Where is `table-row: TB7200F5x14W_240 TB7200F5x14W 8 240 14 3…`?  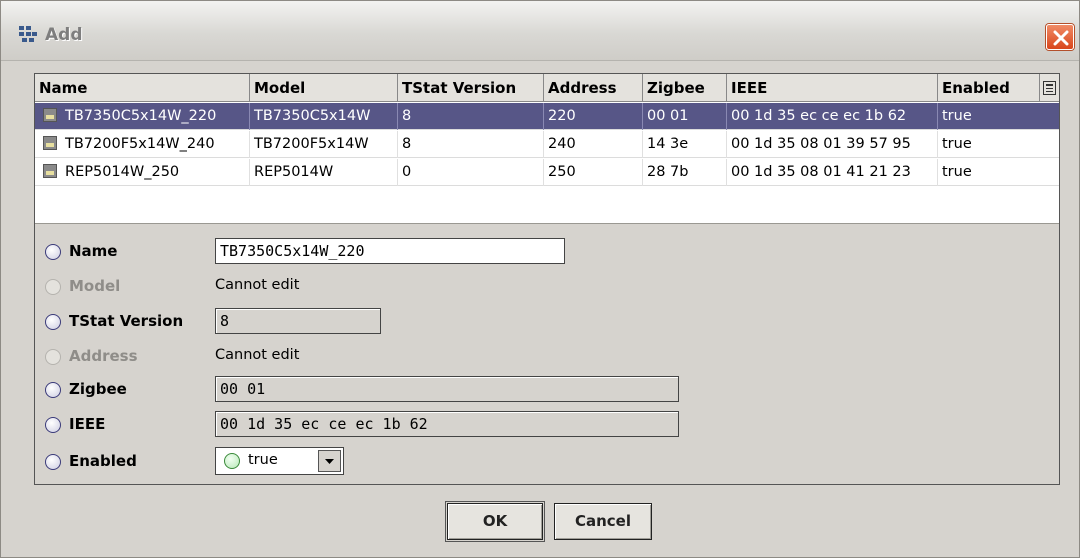 table-row: TB7200F5x14W_240 TB7200F5x14W 8 240 14 3… is located at coordinates (547, 144).